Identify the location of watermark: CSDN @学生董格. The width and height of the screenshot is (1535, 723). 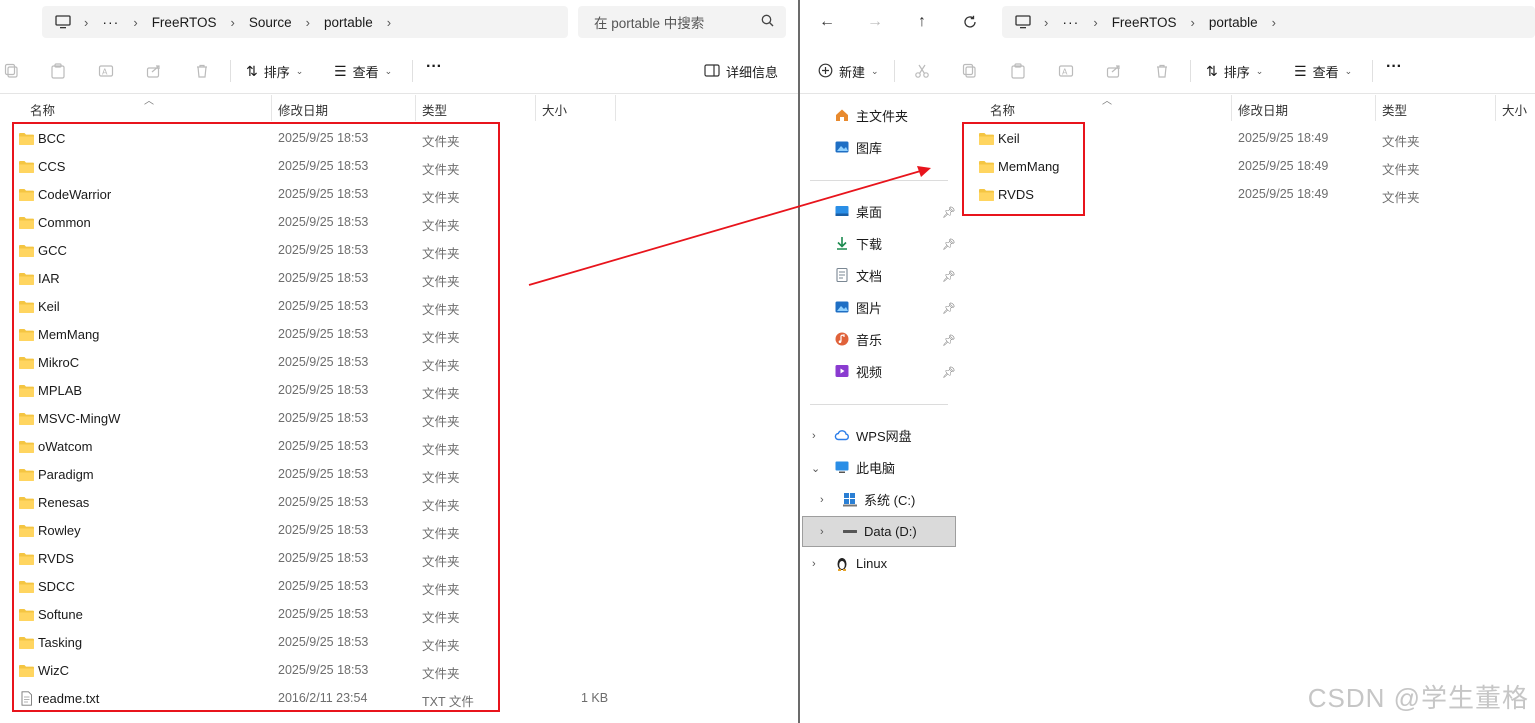
(1418, 698).